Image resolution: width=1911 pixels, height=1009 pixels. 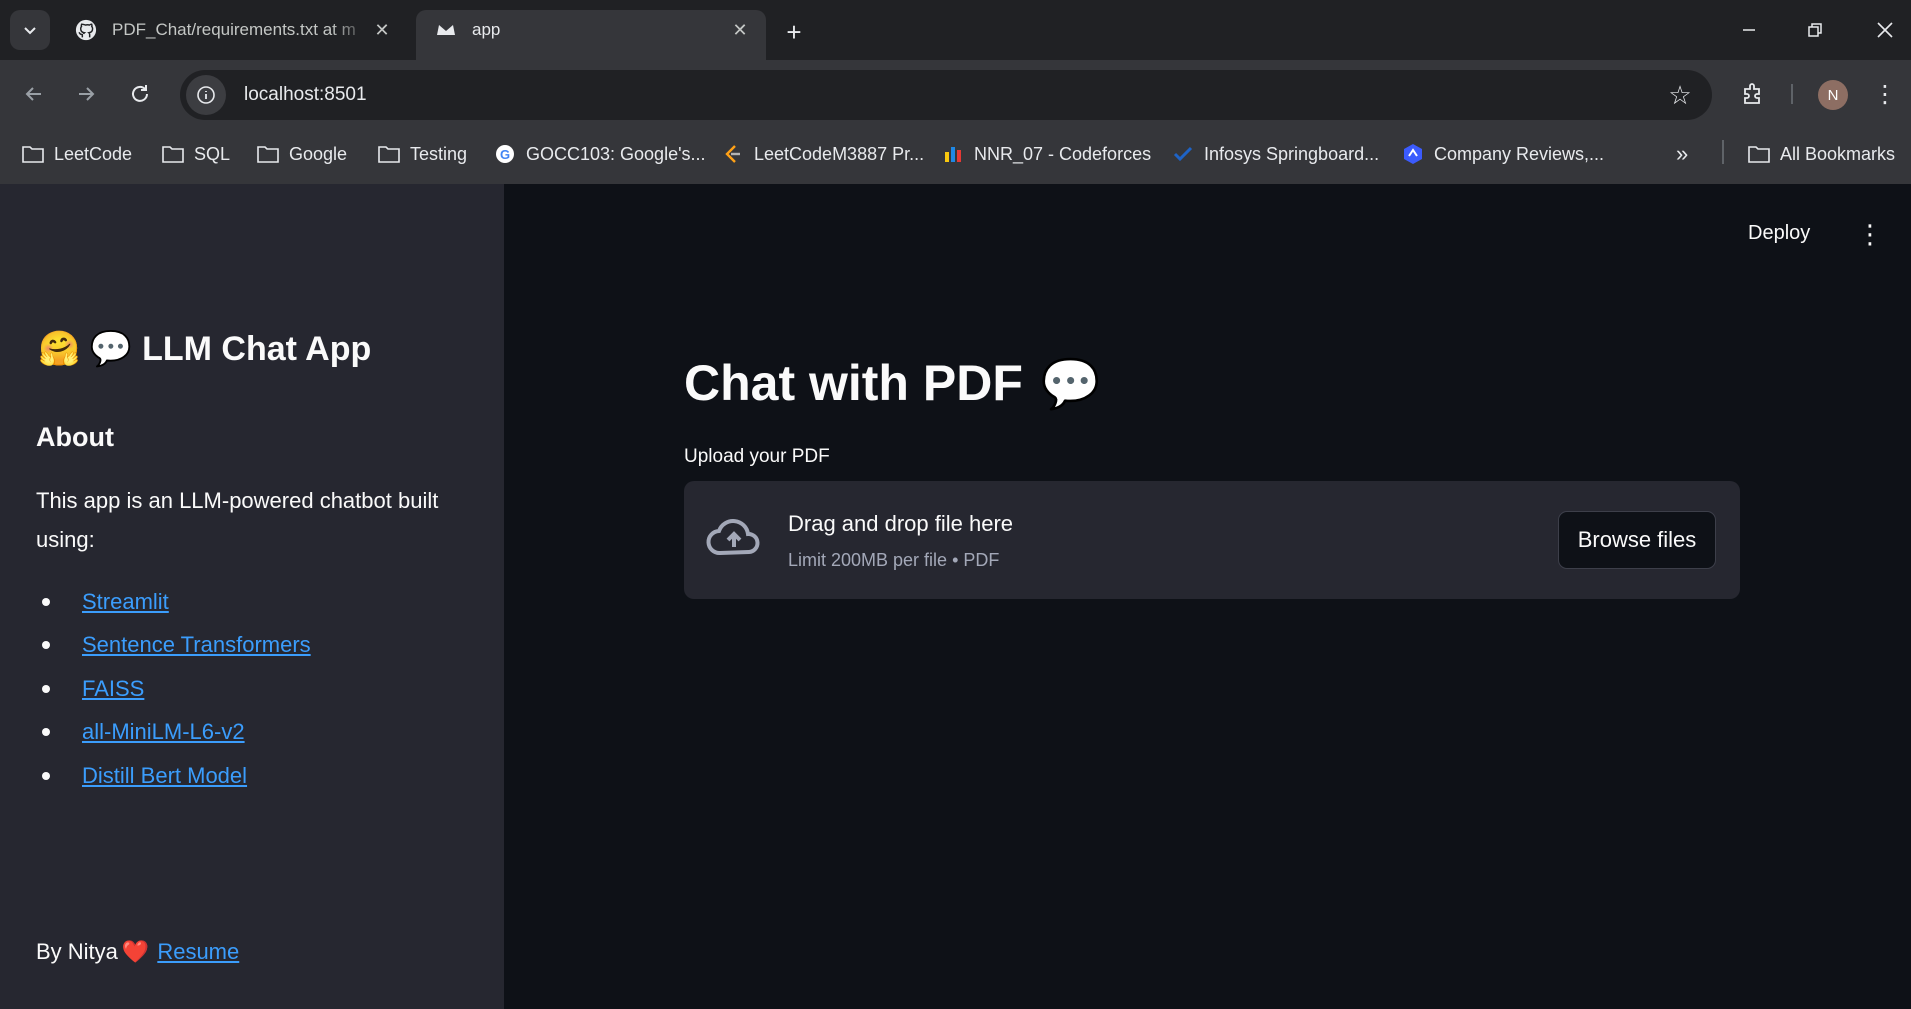 I want to click on bookmark-item: SQL, so click(x=195, y=154).